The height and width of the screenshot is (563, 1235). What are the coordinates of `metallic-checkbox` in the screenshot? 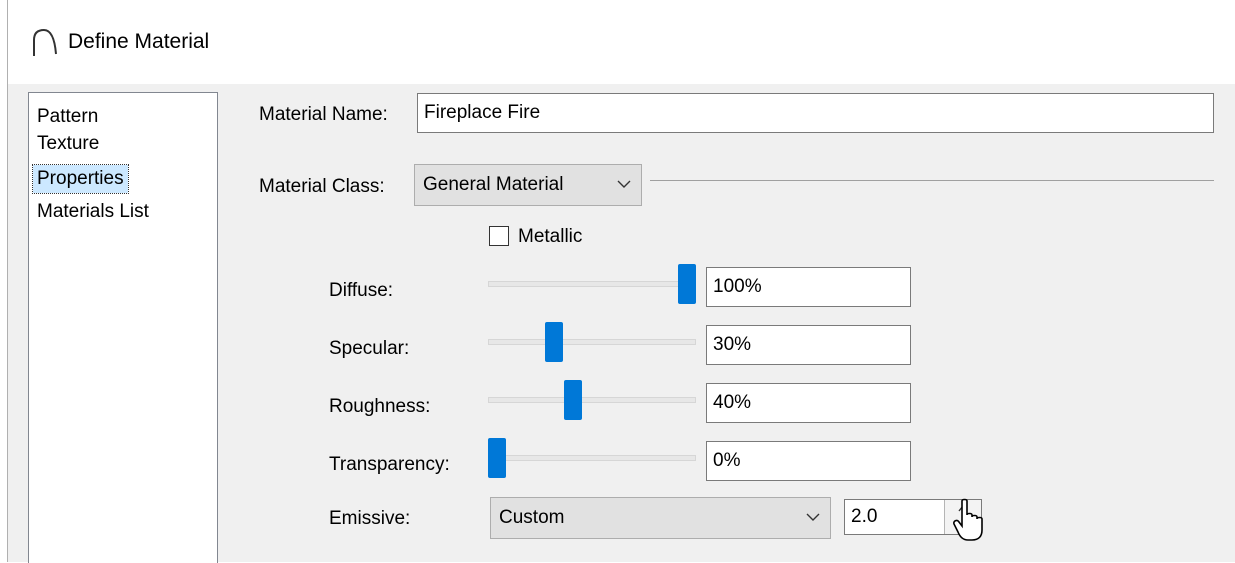 It's located at (499, 236).